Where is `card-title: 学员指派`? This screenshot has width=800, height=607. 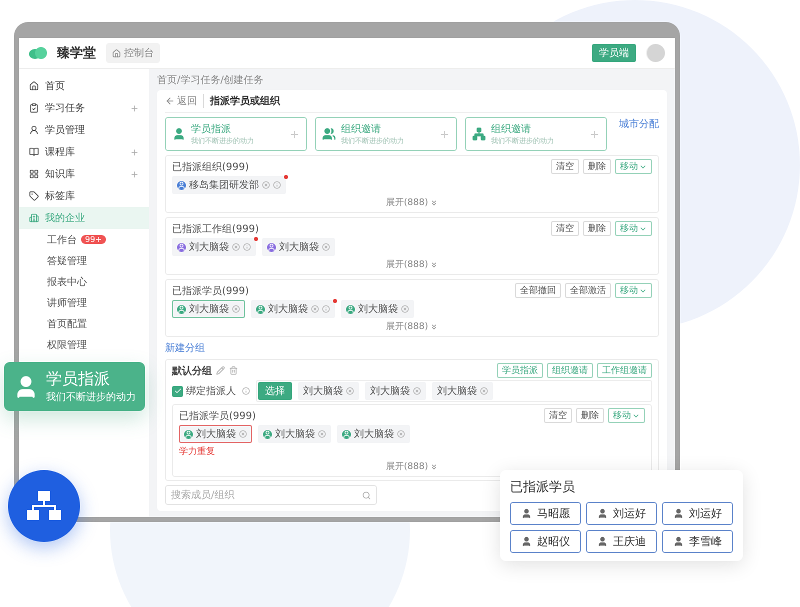
card-title: 学员指派 is located at coordinates (211, 129).